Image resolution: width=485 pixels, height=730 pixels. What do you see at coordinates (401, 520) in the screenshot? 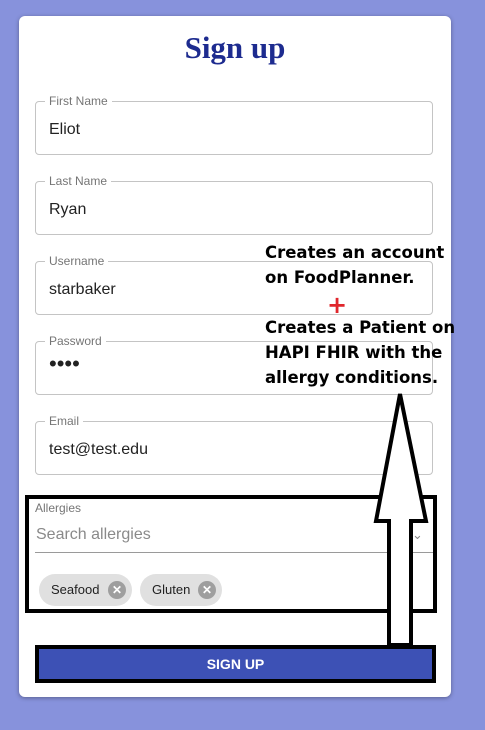
I see `annotation-arrow-icon` at bounding box center [401, 520].